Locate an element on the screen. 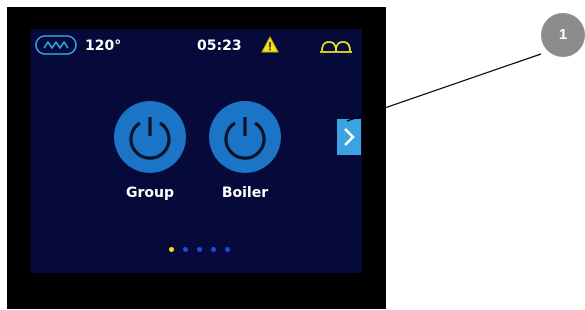 This screenshot has height=310, width=585. clock-time: 05:23 is located at coordinates (219, 46).